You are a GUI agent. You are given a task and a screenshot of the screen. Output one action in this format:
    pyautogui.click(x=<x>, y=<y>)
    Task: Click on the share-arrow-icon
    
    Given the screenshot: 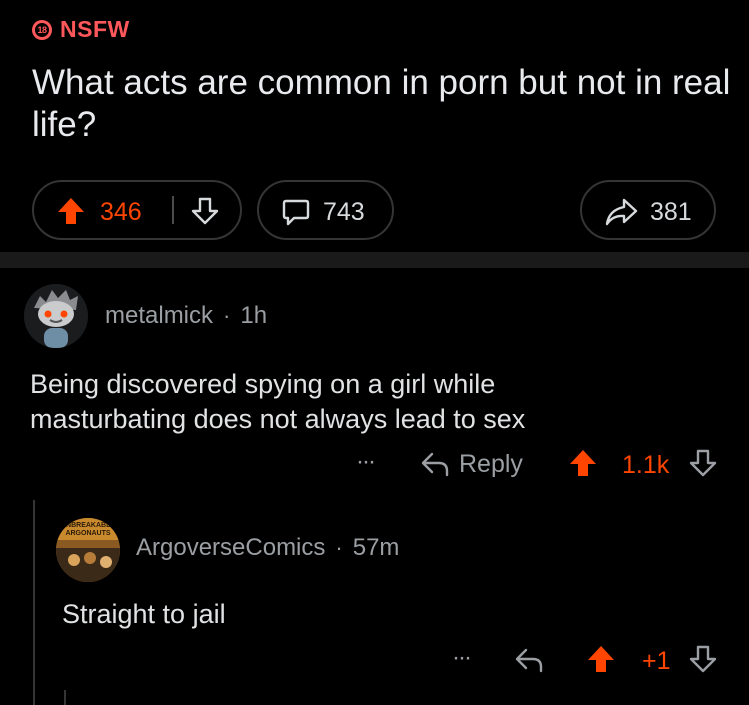 What is the action you would take?
    pyautogui.click(x=621, y=212)
    